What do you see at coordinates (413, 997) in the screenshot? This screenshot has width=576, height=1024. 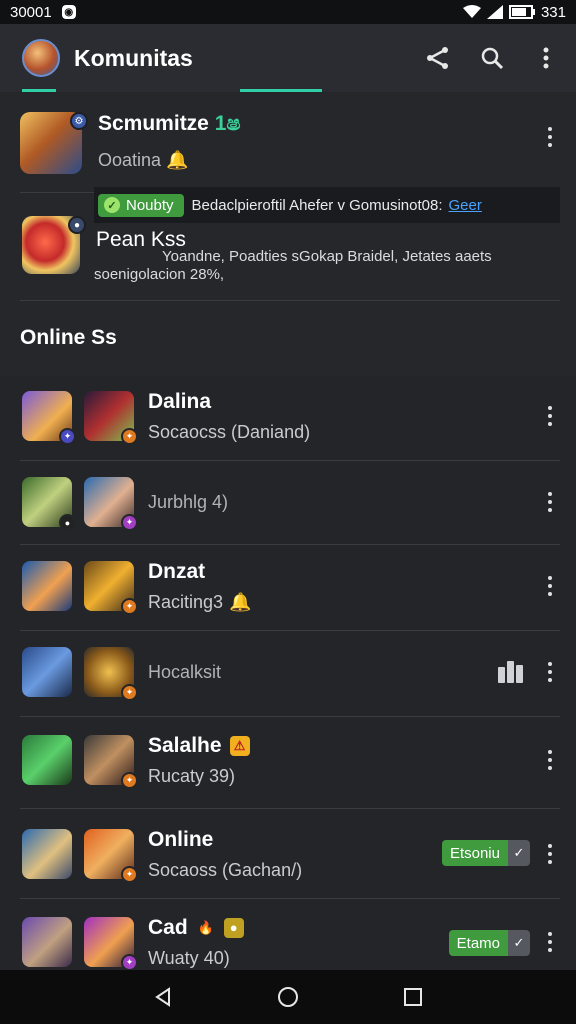 I see `recents-icon` at bounding box center [413, 997].